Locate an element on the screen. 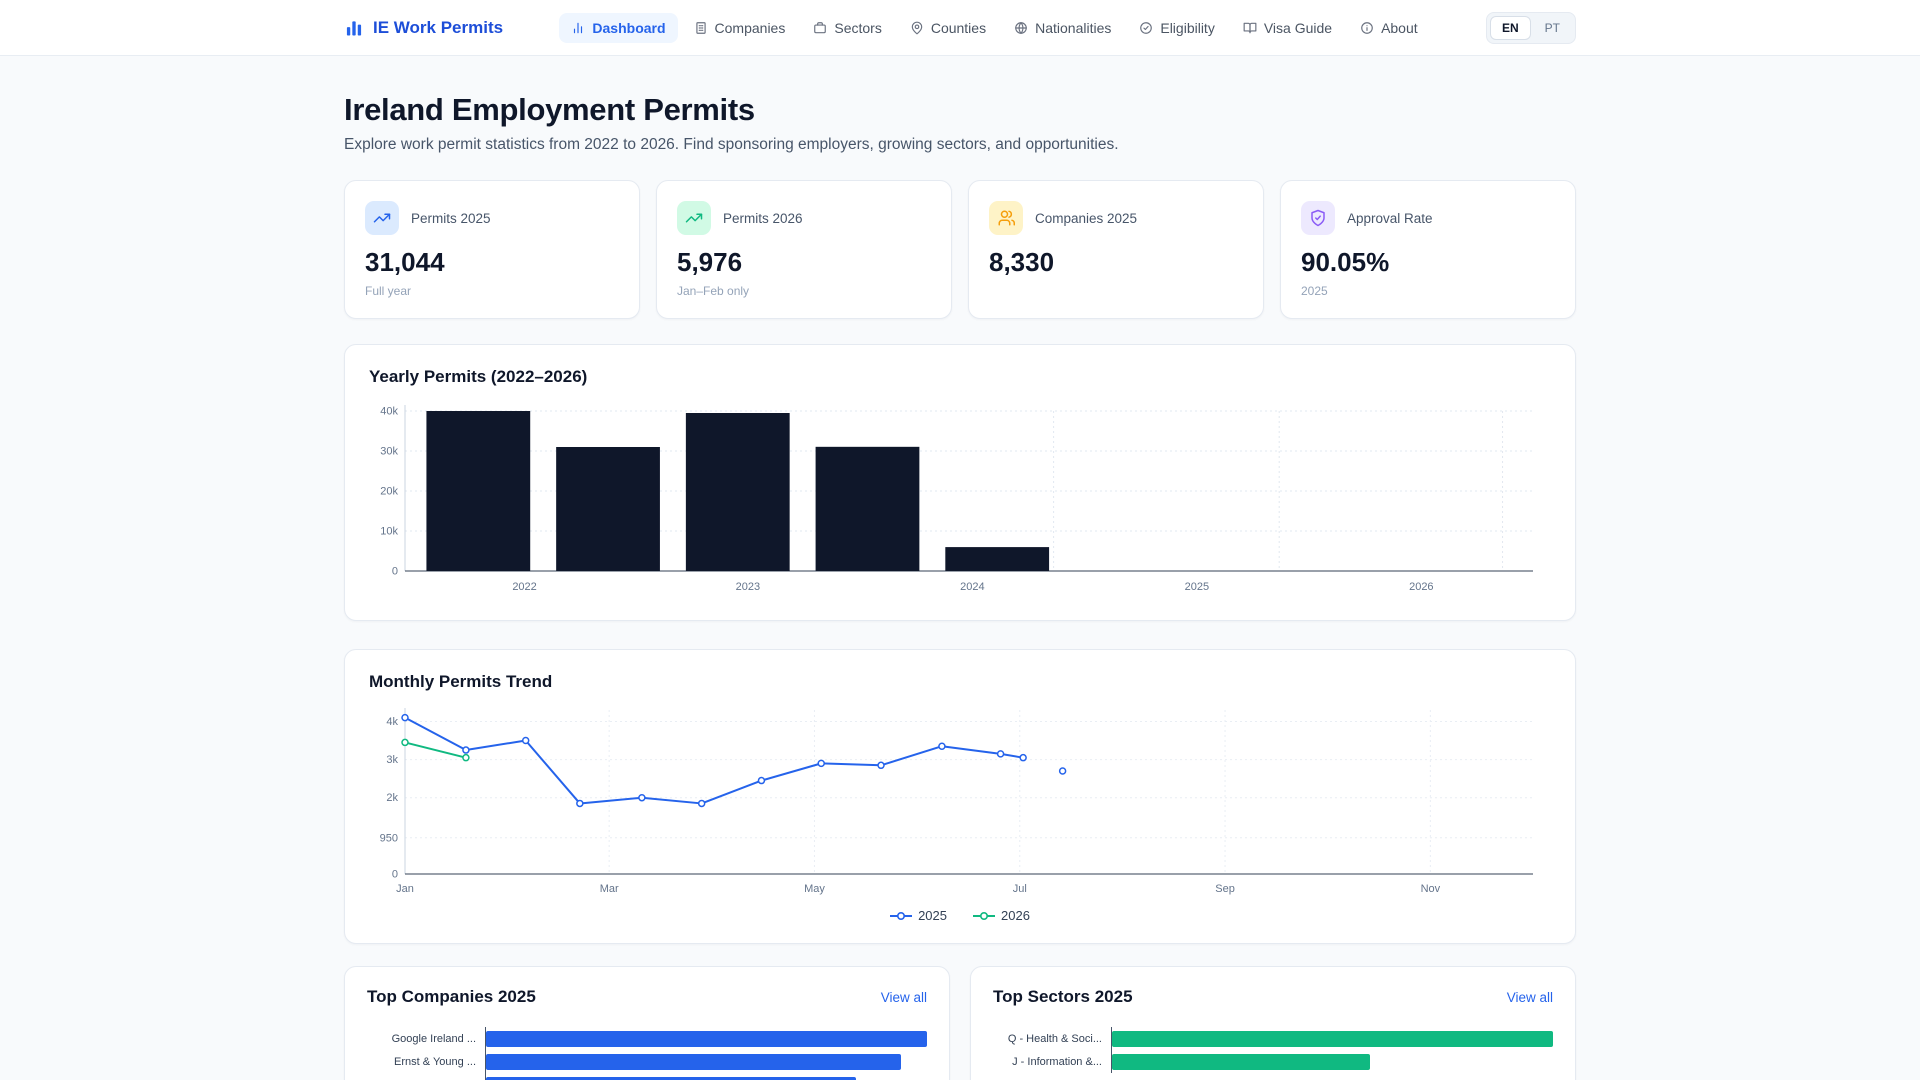 The width and height of the screenshot is (1920, 1080). language-switcher: EN PT is located at coordinates (1530, 27).